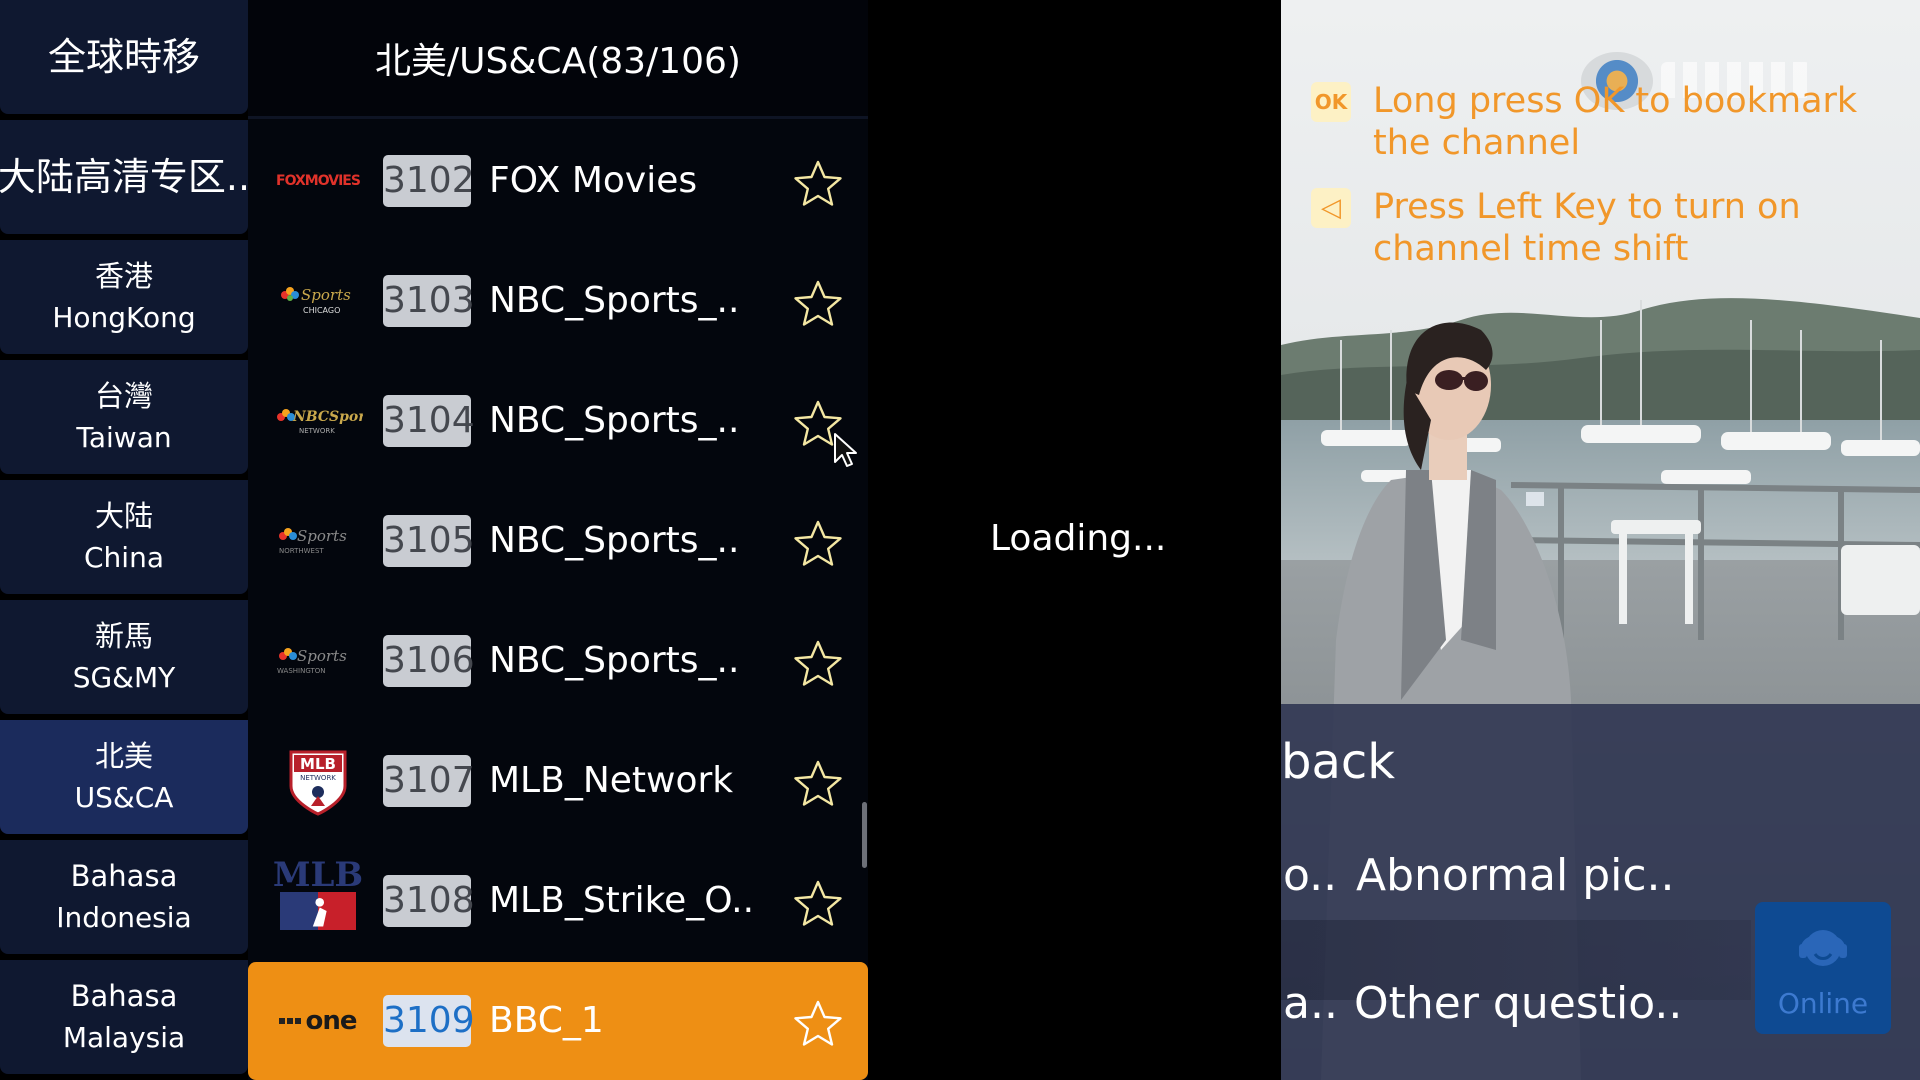 This screenshot has width=1920, height=1080. What do you see at coordinates (124, 1037) in the screenshot?
I see `category-sublabel: Malaysia` at bounding box center [124, 1037].